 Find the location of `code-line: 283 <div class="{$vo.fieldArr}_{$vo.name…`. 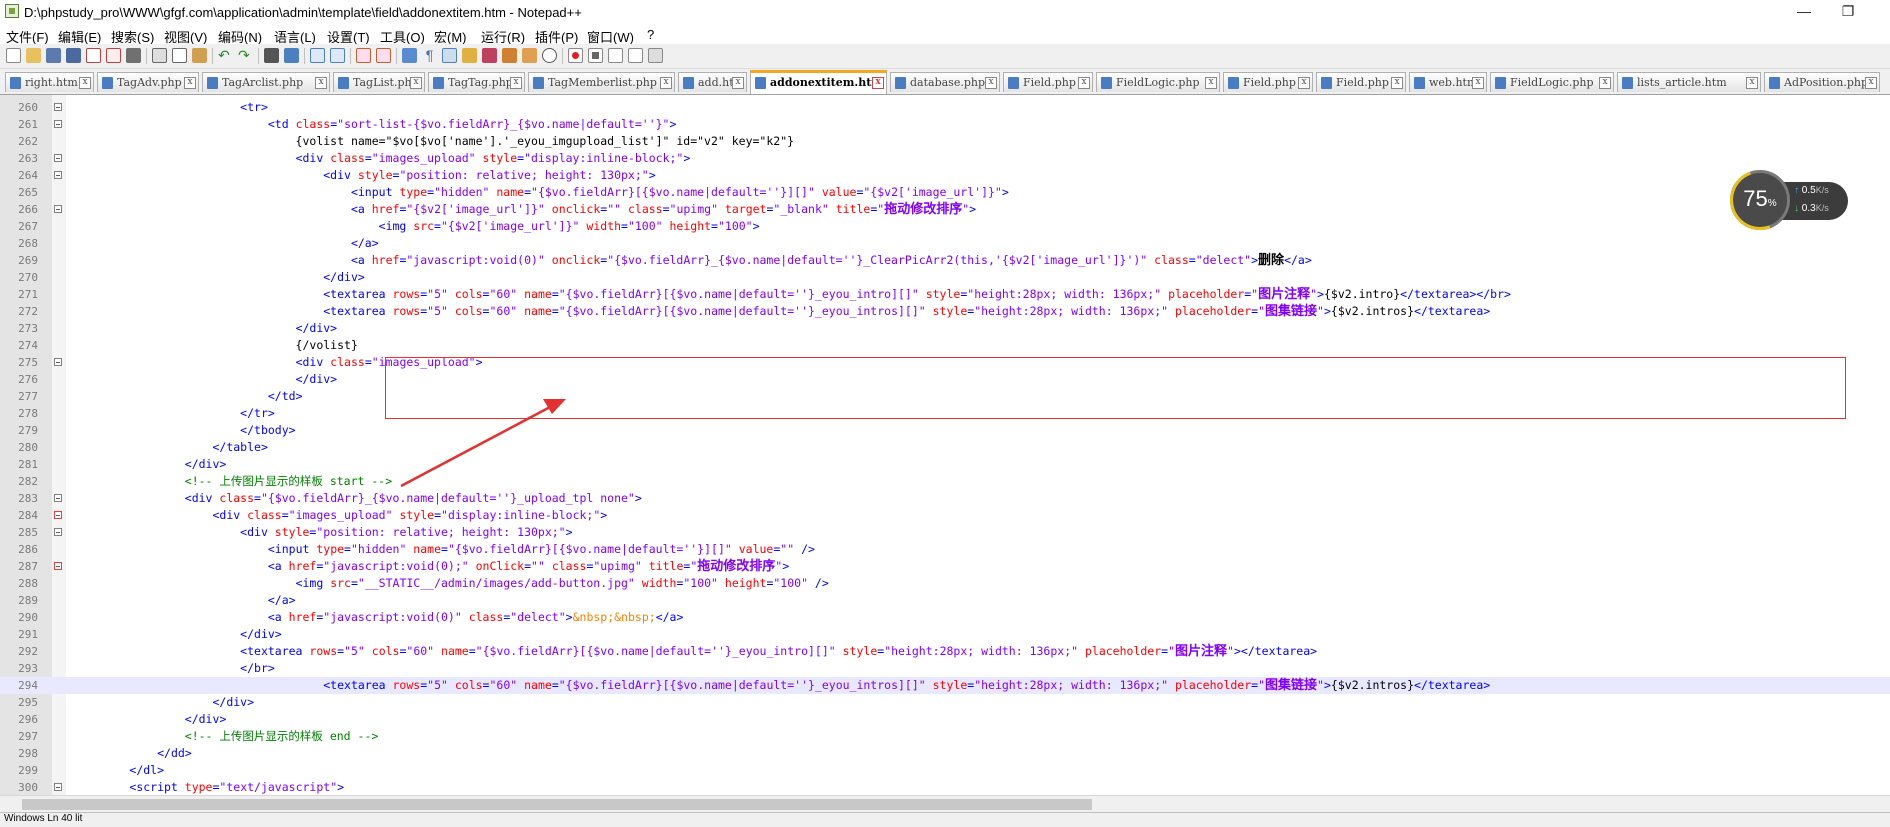

code-line: 283 <div class="{$vo.fieldArr}_{$vo.name… is located at coordinates (945, 498).